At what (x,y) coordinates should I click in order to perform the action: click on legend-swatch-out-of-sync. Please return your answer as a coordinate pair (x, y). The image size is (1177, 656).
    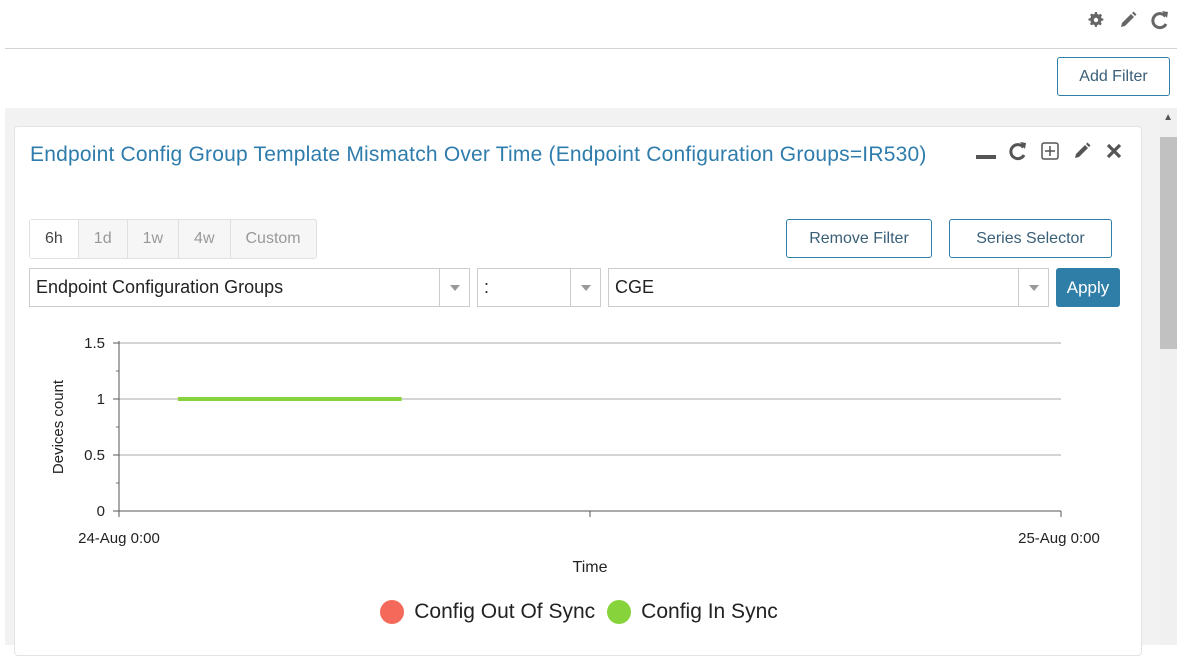
    Looking at the image, I should click on (392, 612).